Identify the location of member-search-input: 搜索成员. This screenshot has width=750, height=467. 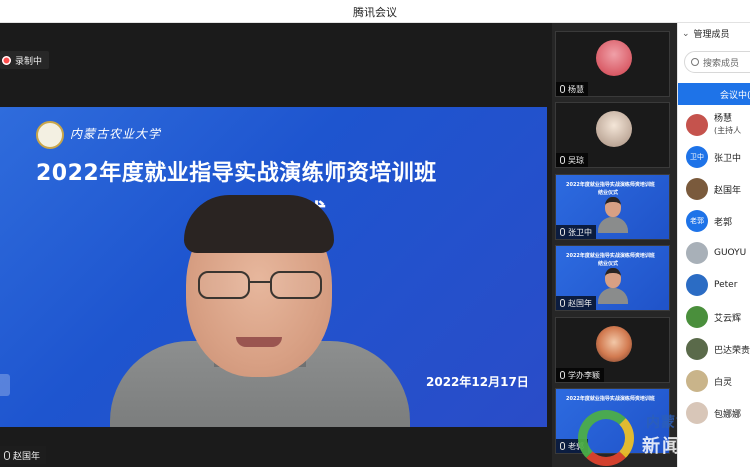
(717, 62).